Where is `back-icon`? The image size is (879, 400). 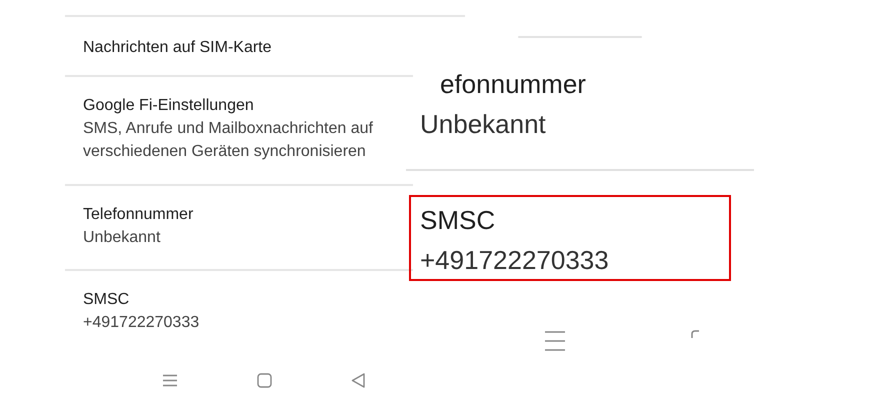
back-icon is located at coordinates (358, 380).